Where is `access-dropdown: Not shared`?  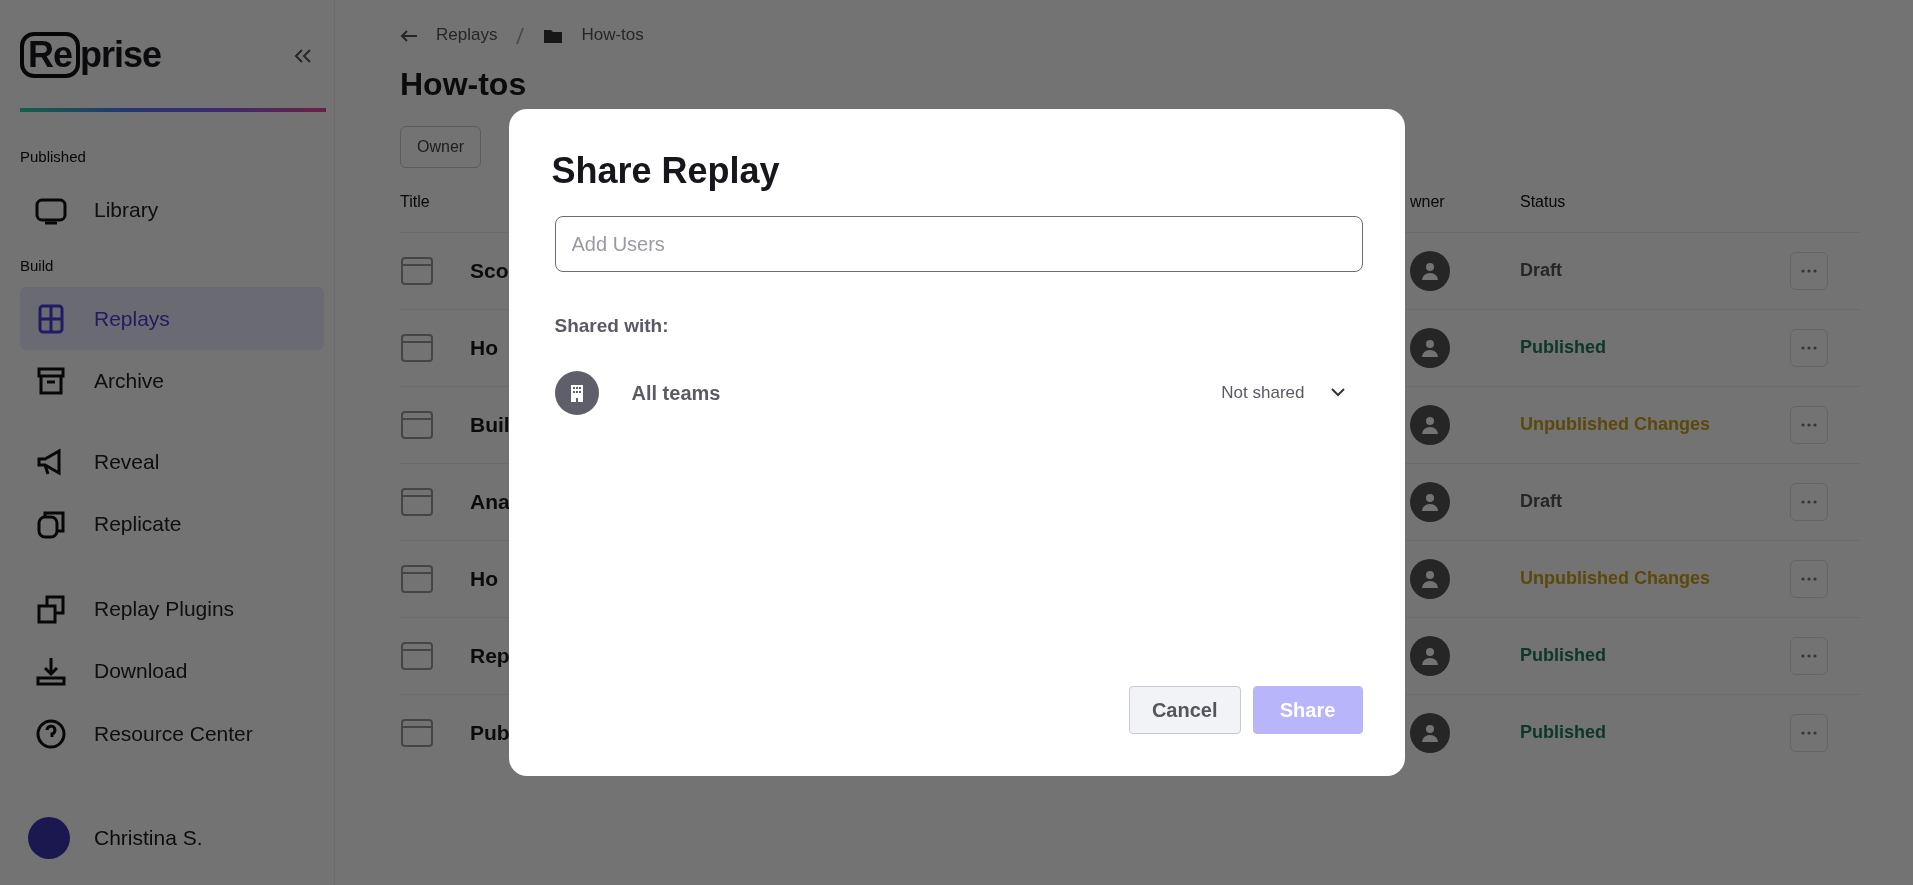
access-dropdown: Not shared is located at coordinates (1283, 392).